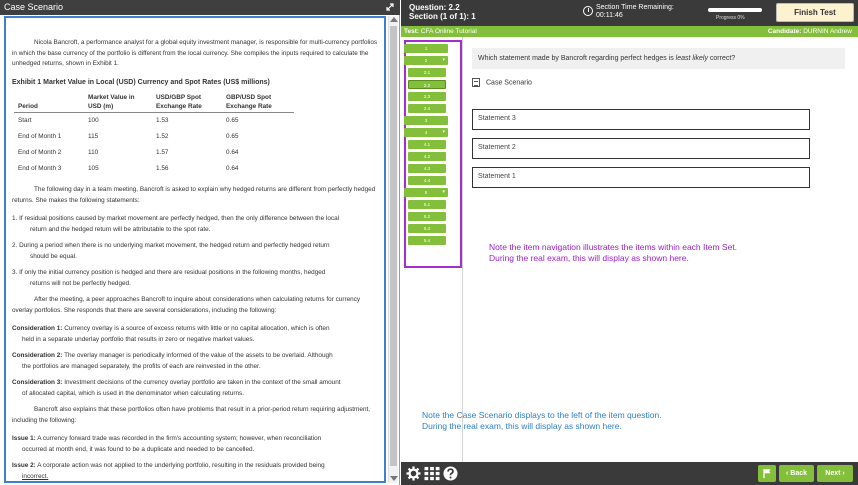 Image resolution: width=858 pixels, height=485 pixels. I want to click on exhibit-header-gbp-usd: GBP/USD Spot Exchange Rate, so click(258, 102).